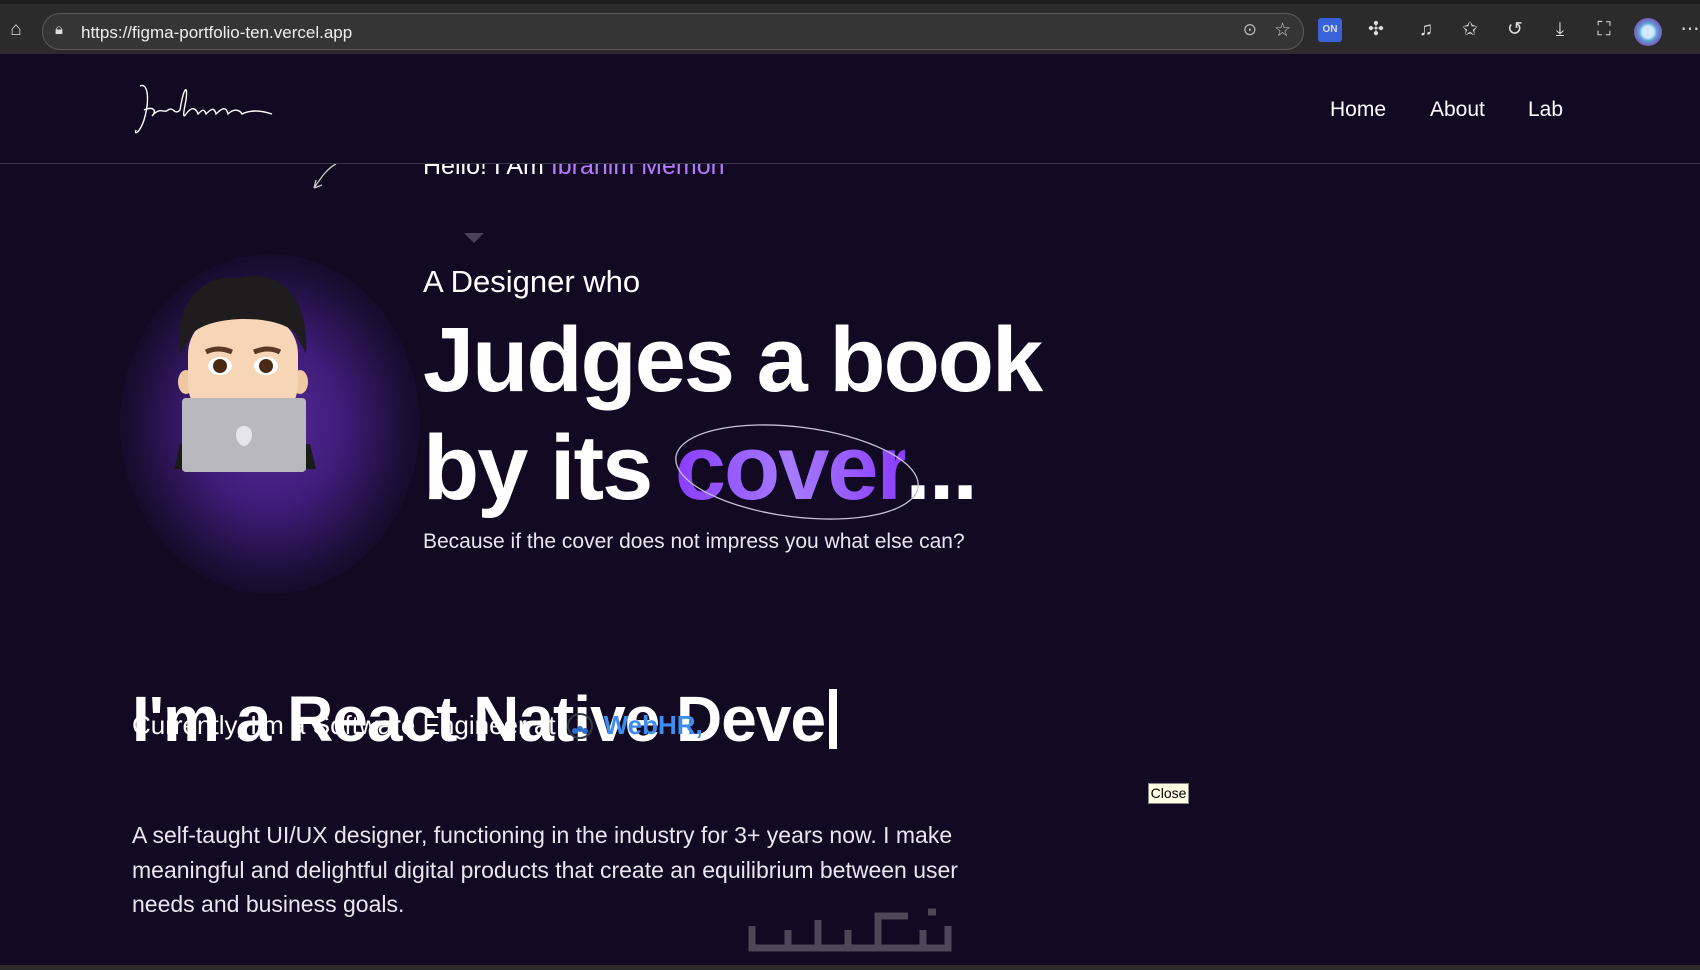 This screenshot has width=1700, height=970. Describe the element at coordinates (833, 719) in the screenshot. I see `typing-caret` at that location.